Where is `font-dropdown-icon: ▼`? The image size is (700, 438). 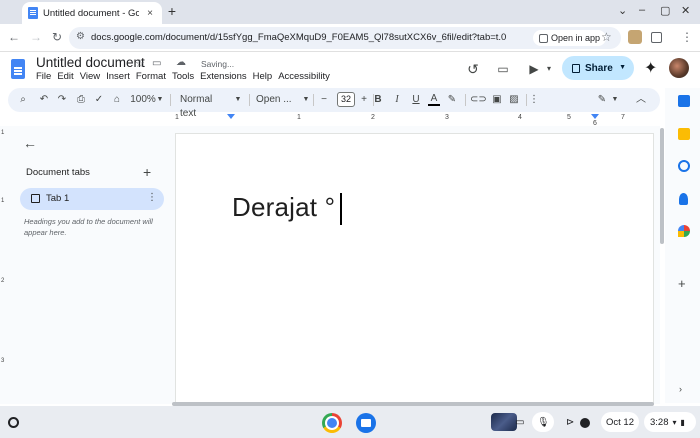
font-dropdown-icon: ▼ is located at coordinates (306, 100).